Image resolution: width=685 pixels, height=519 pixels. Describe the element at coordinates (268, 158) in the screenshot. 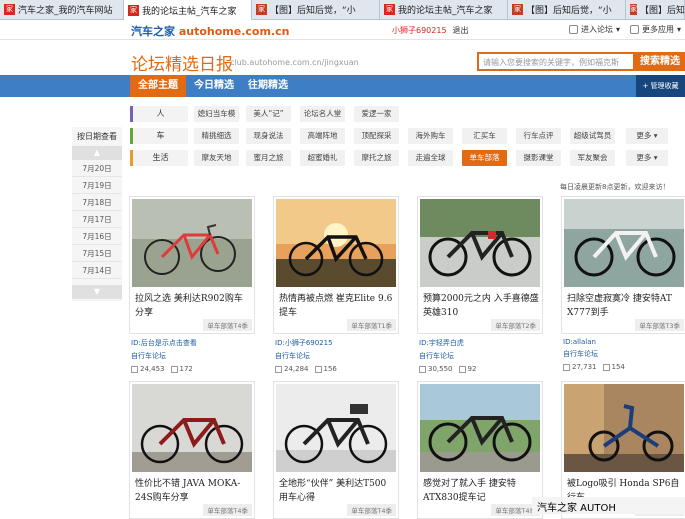

I see `category-link: 蜜月之旅` at that location.